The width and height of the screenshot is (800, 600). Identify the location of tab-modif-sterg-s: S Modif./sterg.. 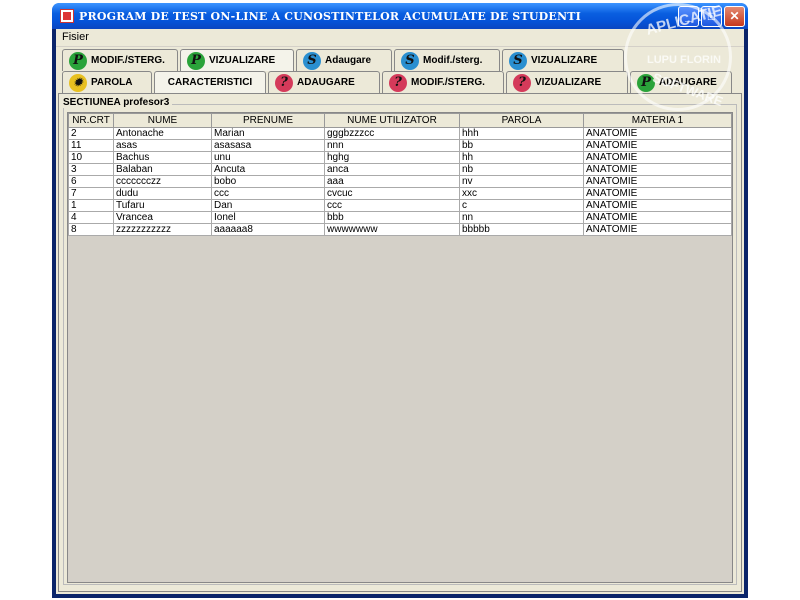
(447, 60).